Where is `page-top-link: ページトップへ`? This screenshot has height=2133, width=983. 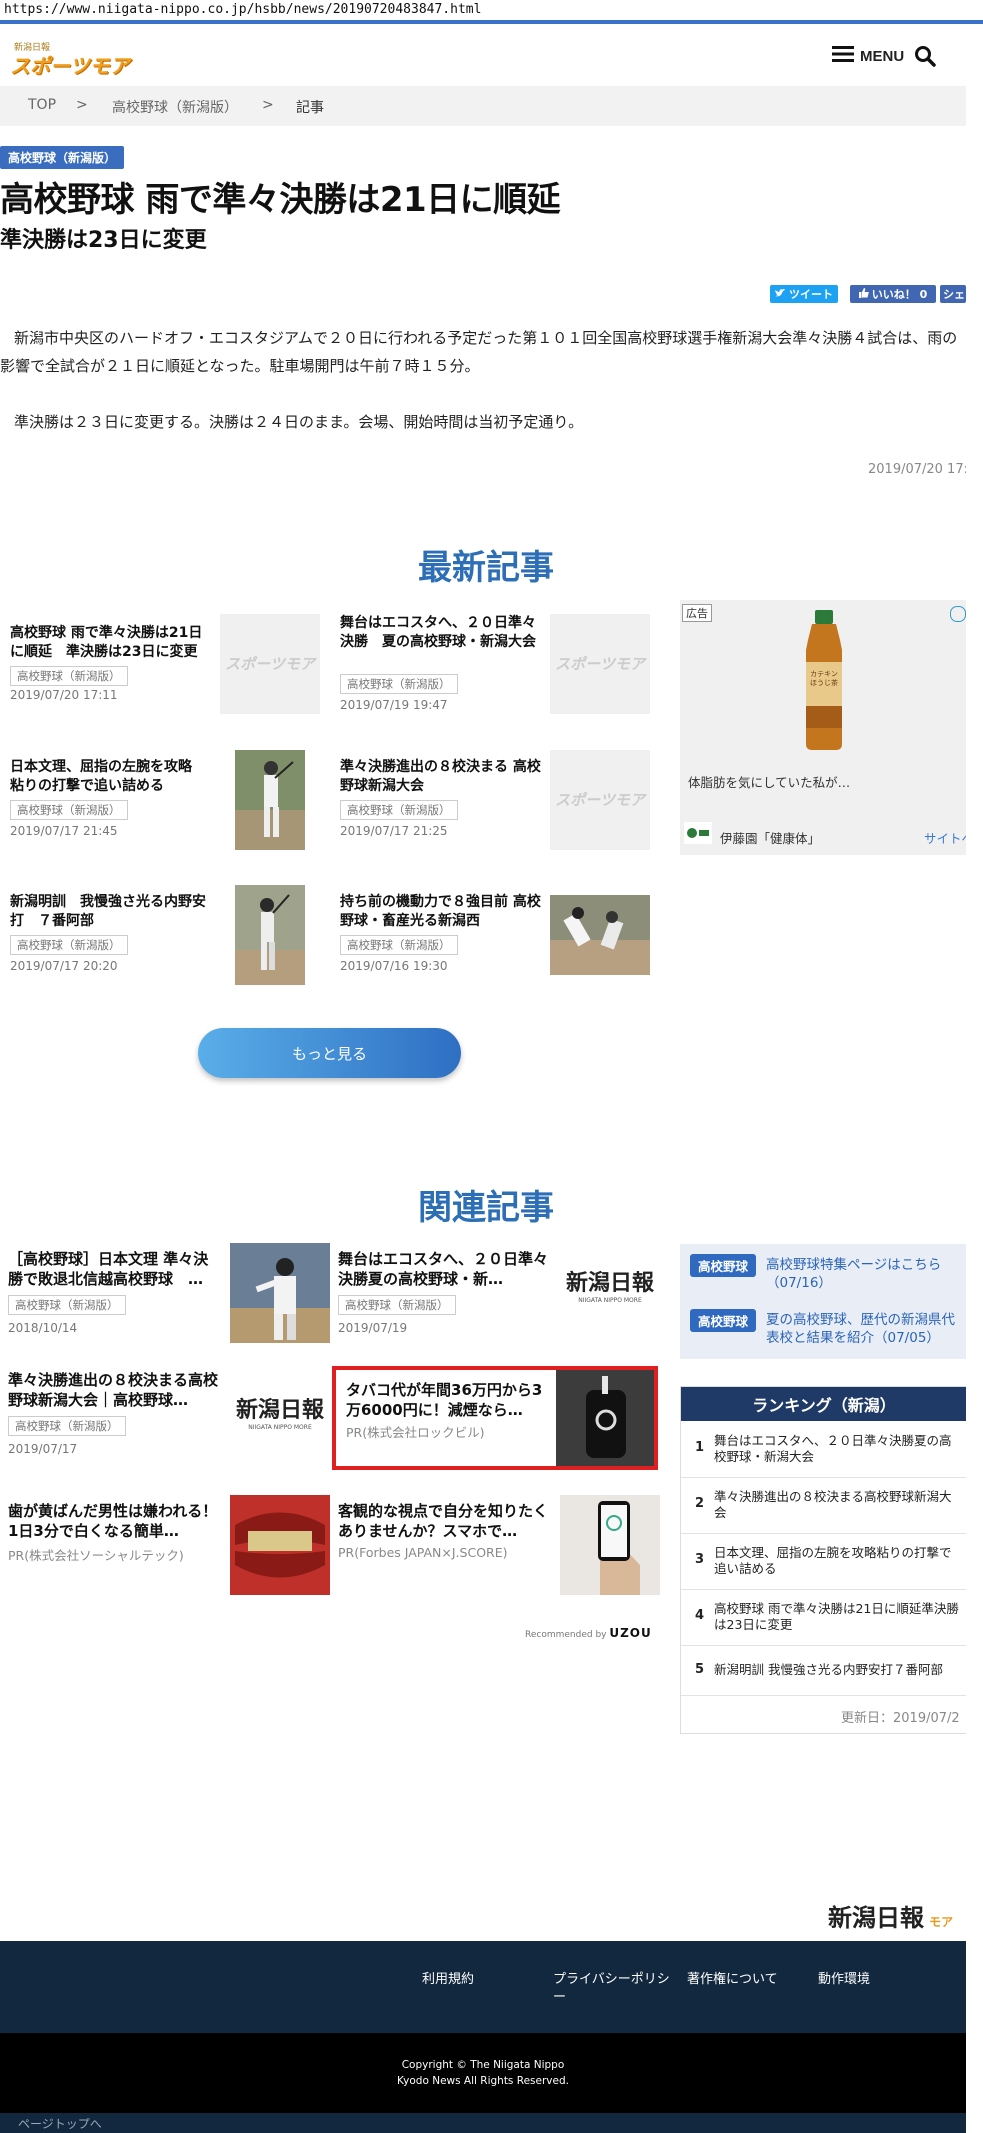 page-top-link: ページトップへ is located at coordinates (483, 2123).